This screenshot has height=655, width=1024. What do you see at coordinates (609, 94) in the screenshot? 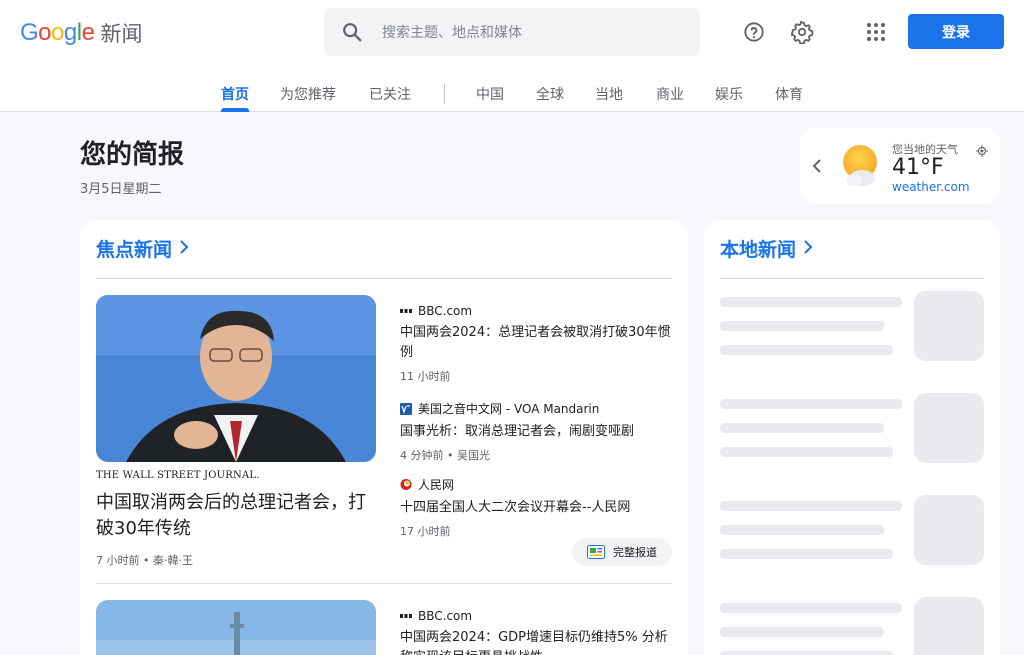
I see `tab-local: 当地` at bounding box center [609, 94].